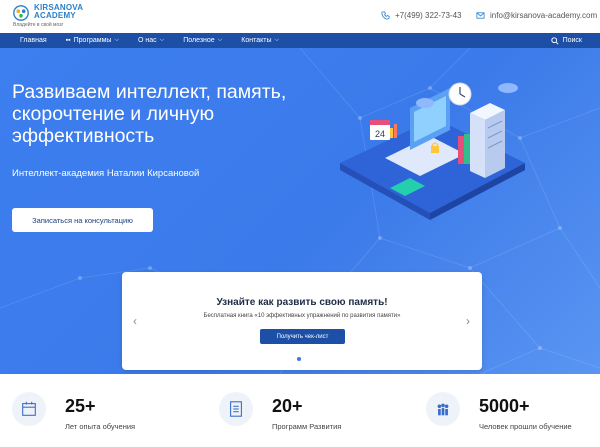 The height and width of the screenshot is (447, 600). I want to click on site-logo: KIRSANOVA ACADEMY Владейте в свой мозг, so click(57, 16).